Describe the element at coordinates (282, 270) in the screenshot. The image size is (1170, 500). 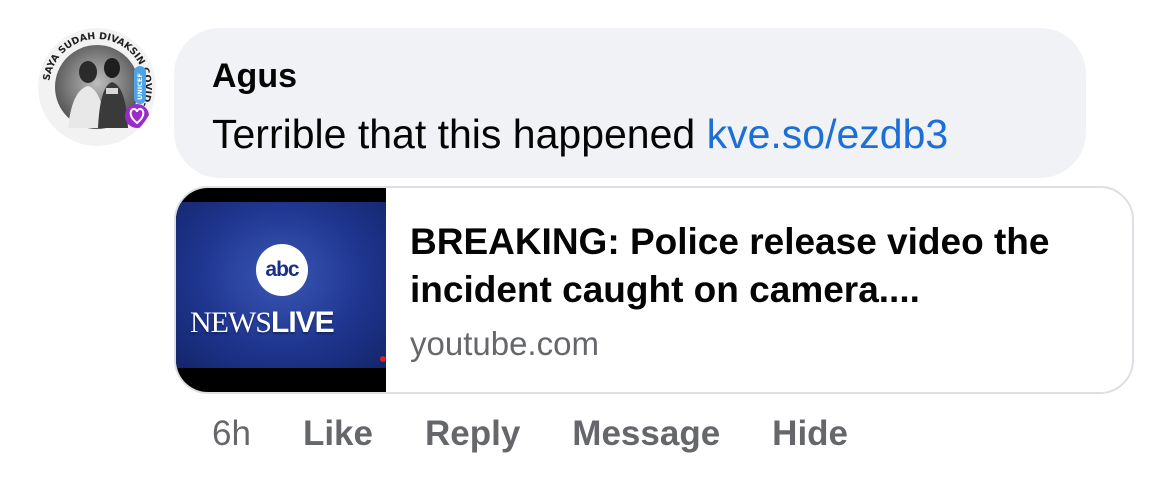
I see `abc-logo-icon: abc` at that location.